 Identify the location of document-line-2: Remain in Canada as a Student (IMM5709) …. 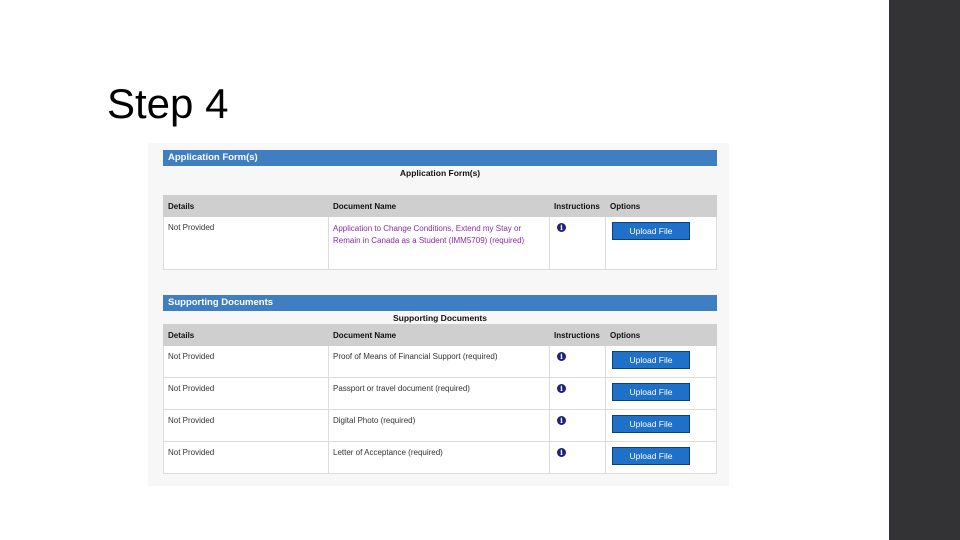
(429, 240).